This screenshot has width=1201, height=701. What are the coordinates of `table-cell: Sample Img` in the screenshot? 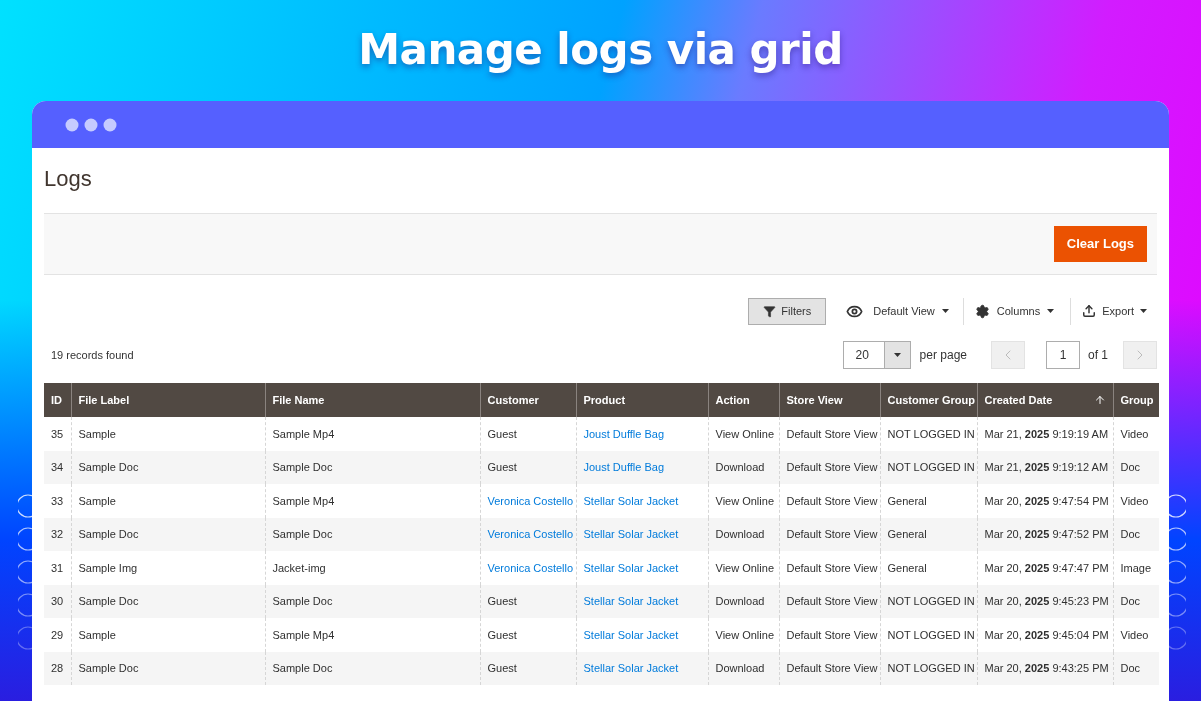 It's located at (108, 567).